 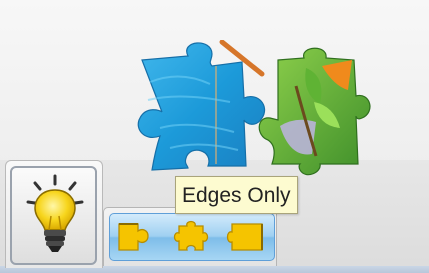 I want to click on piece-filter-group, so click(x=192, y=237).